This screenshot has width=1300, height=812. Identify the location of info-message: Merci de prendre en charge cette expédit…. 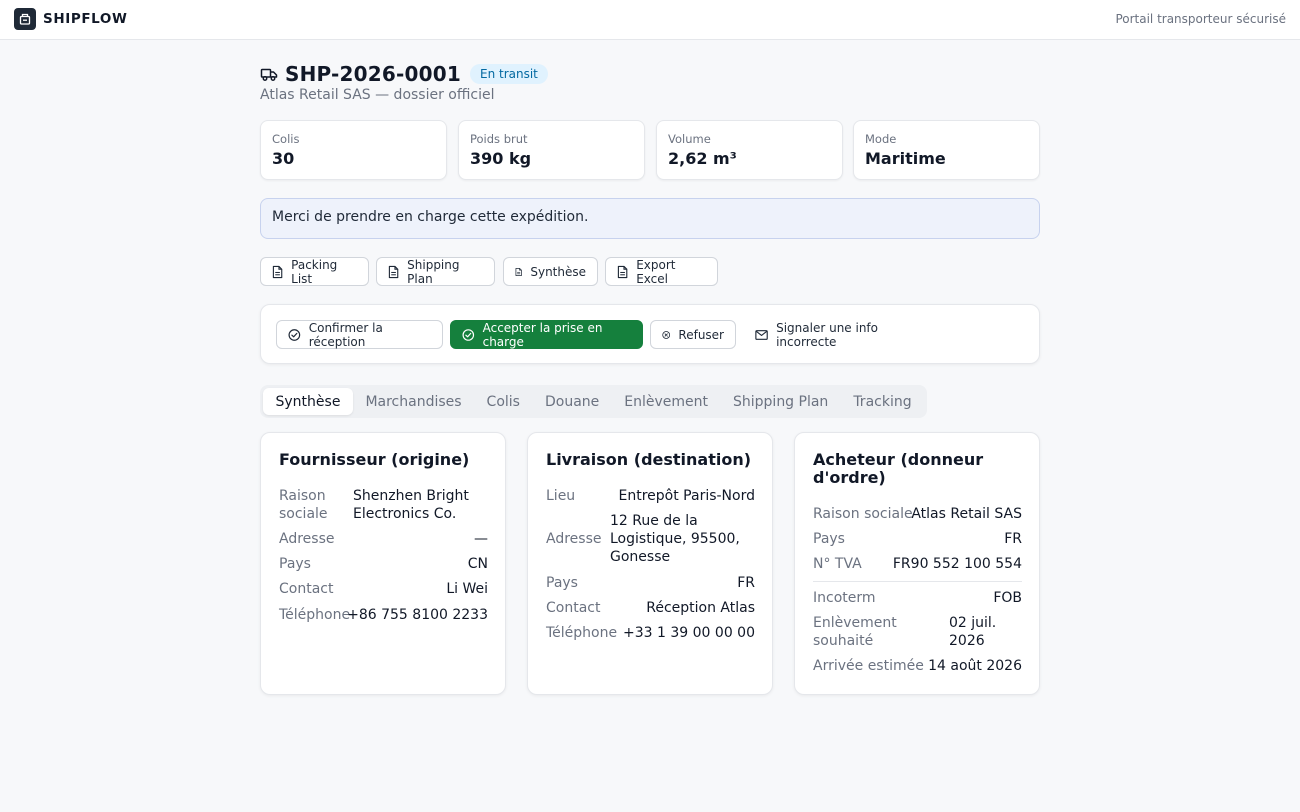
(650, 218).